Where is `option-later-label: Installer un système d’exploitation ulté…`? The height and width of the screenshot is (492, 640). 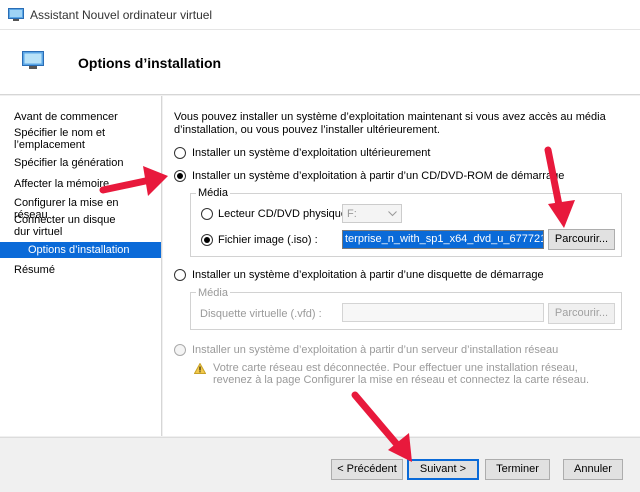
option-later-label: Installer un système d’exploitation ulté… is located at coordinates (311, 153).